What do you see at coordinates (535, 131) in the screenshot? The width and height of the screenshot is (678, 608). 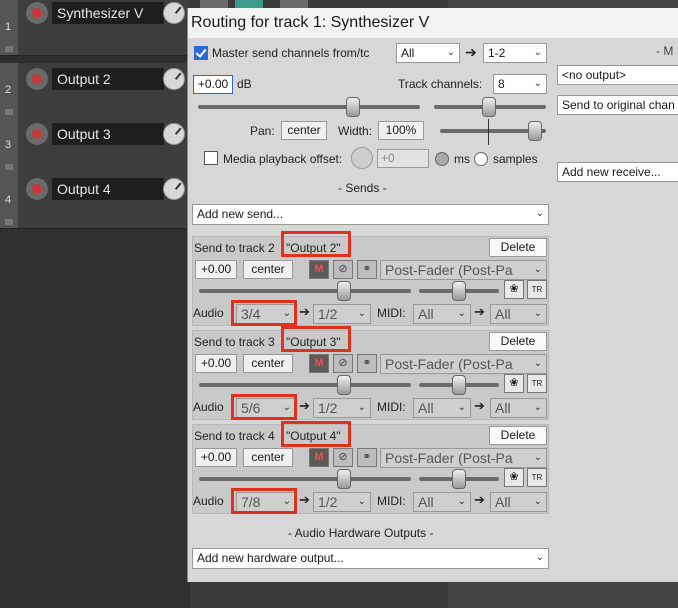 I see `width-slider-knob` at bounding box center [535, 131].